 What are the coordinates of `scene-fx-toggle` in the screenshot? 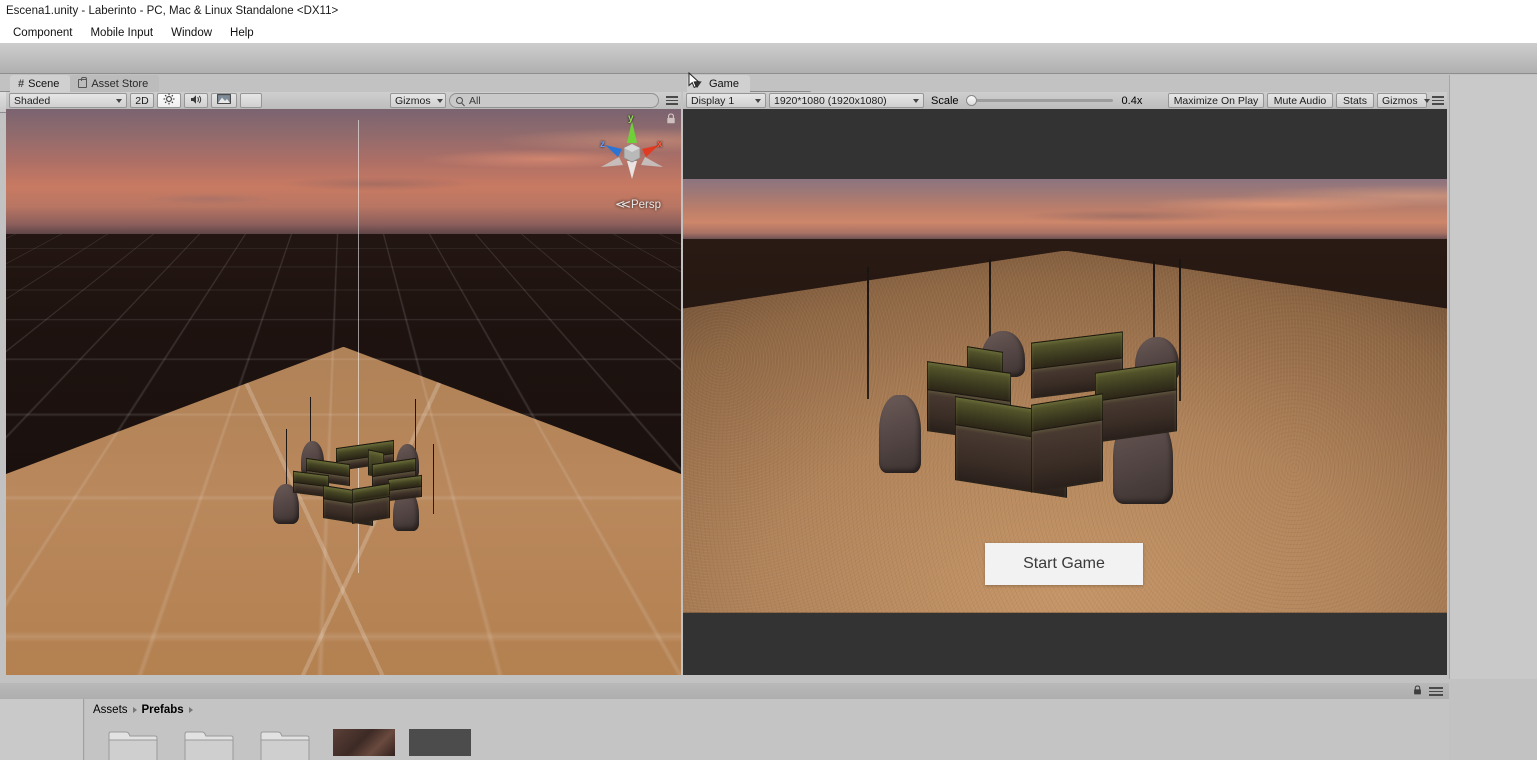 It's located at (224, 100).